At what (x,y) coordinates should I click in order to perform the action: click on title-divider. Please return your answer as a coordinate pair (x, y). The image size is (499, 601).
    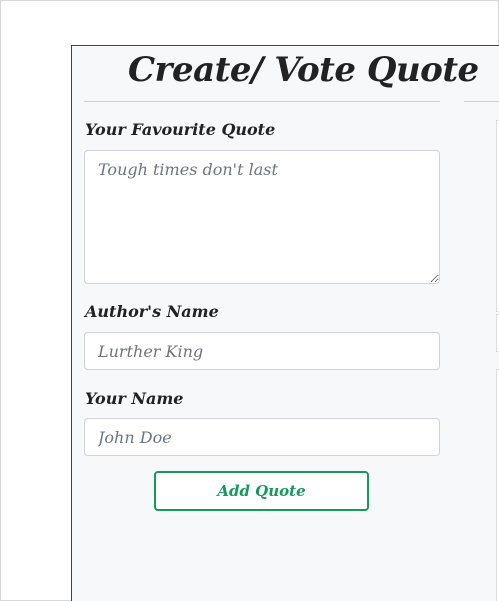
    Looking at the image, I should click on (262, 101).